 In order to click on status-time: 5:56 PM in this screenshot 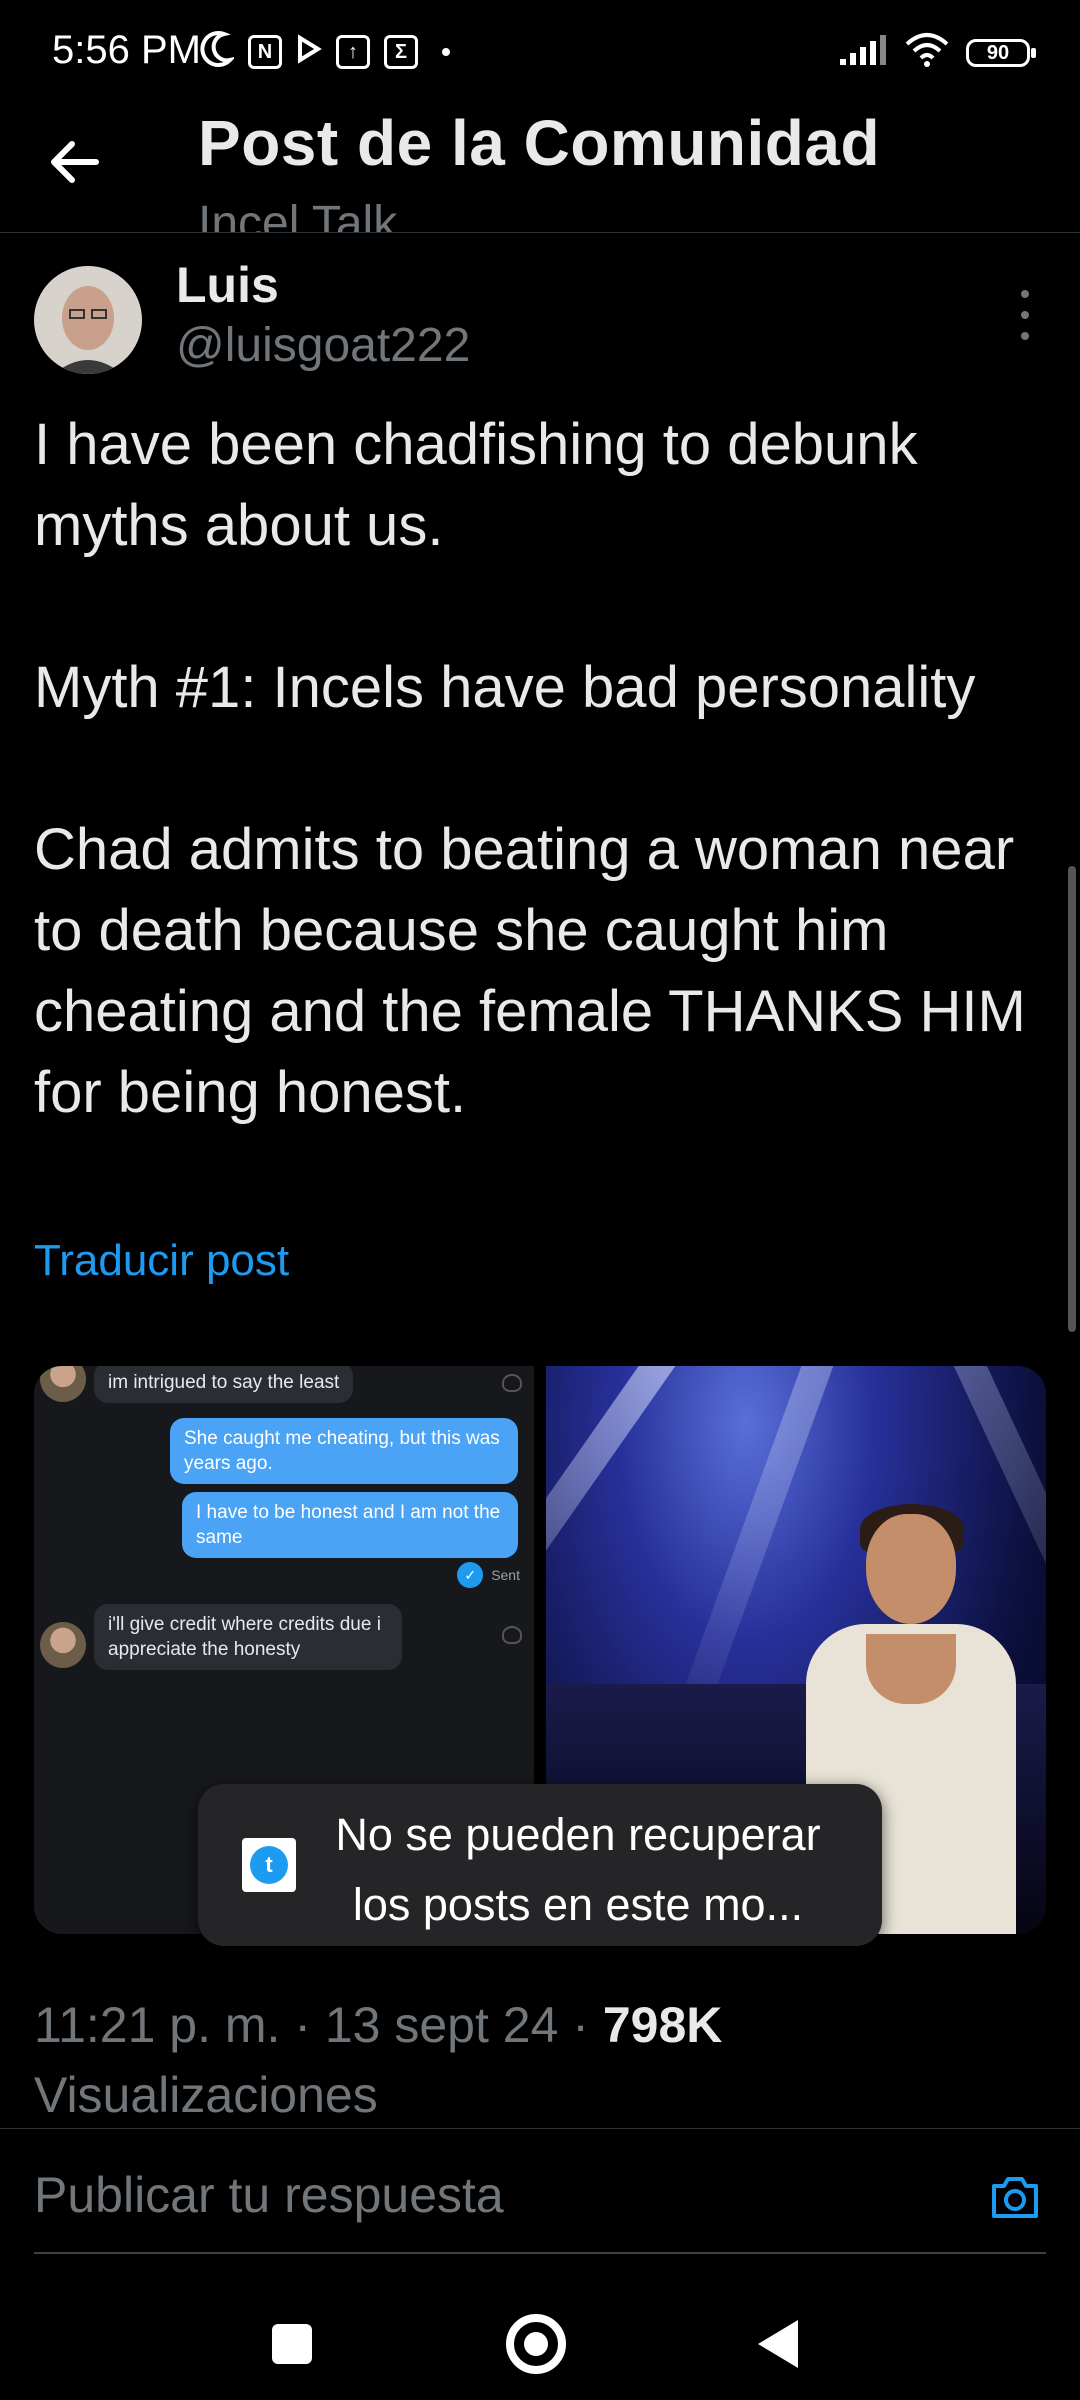, I will do `click(126, 50)`.